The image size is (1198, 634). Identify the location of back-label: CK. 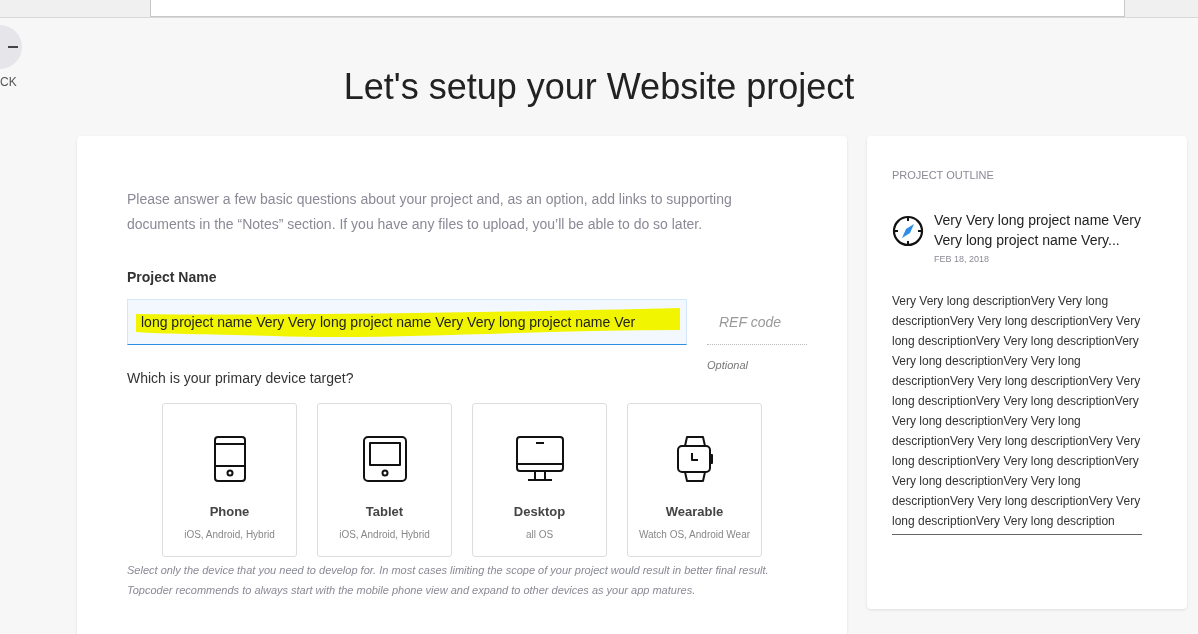
(8, 82).